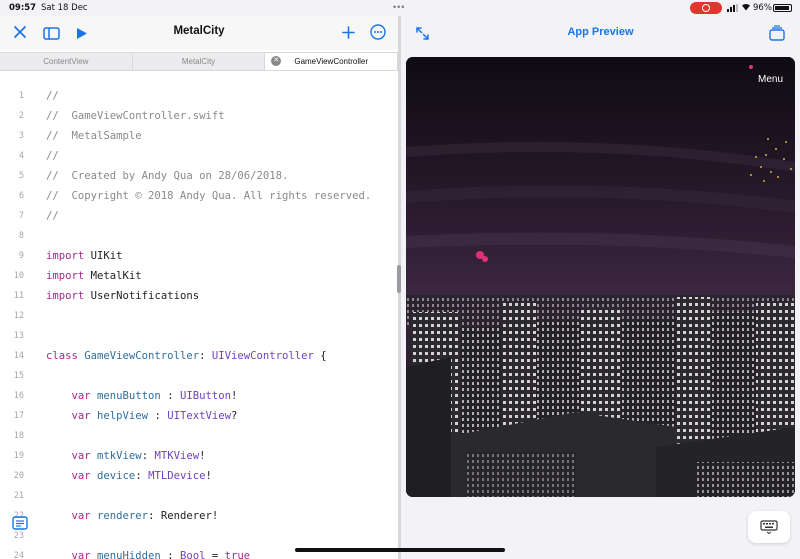 Image resolution: width=800 pixels, height=559 pixels. I want to click on line-number: 21, so click(18, 496).